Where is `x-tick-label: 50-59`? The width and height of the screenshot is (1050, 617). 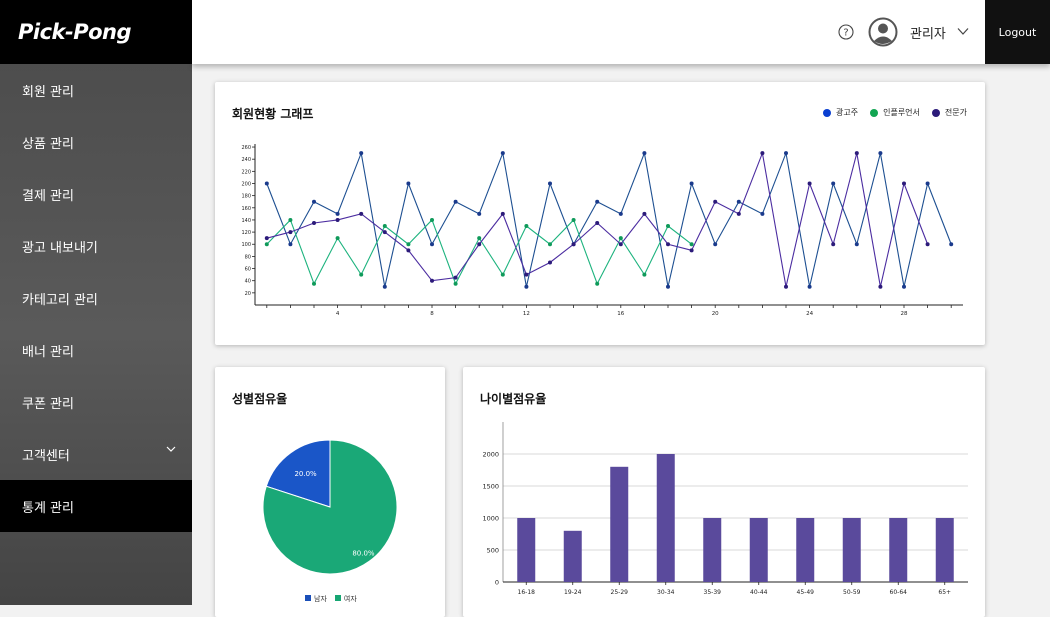
x-tick-label: 50-59 is located at coordinates (852, 592).